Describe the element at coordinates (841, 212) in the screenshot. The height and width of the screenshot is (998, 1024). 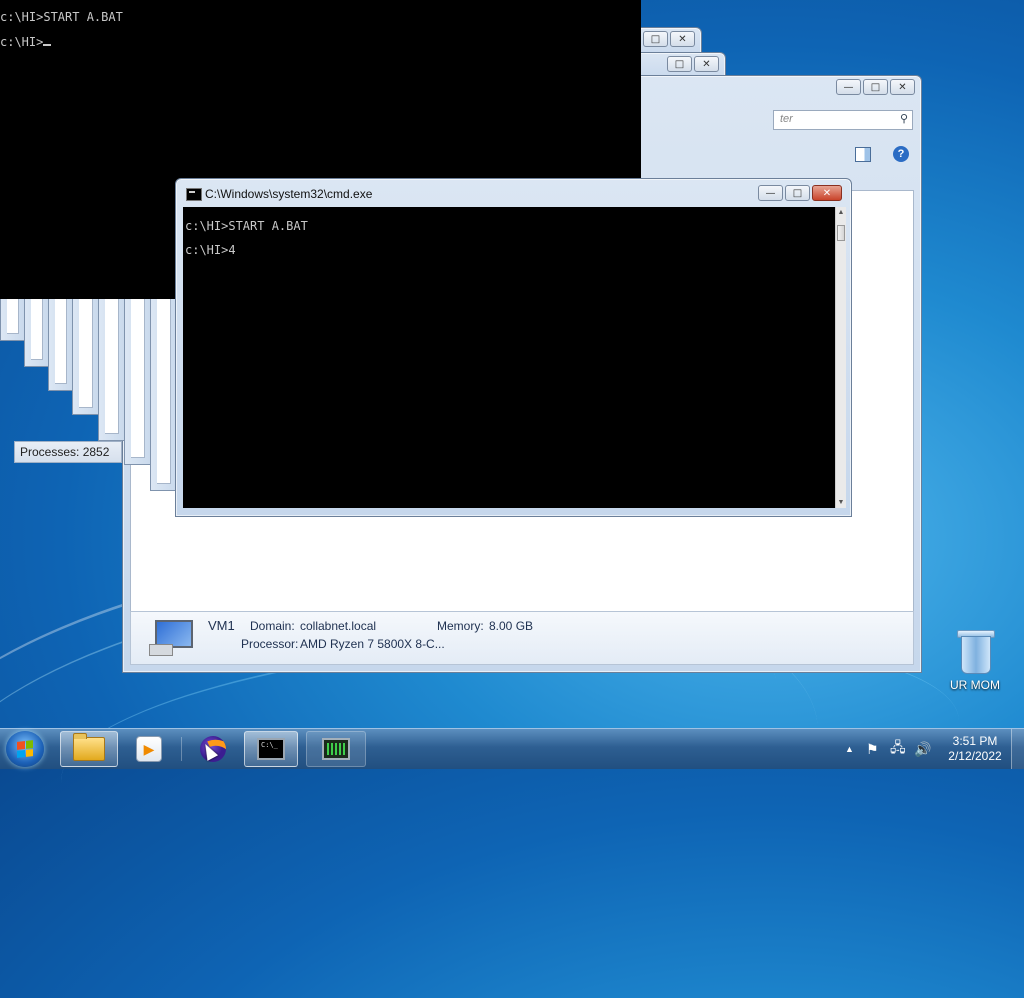
I see `scroll-up-arrow: ▲` at that location.